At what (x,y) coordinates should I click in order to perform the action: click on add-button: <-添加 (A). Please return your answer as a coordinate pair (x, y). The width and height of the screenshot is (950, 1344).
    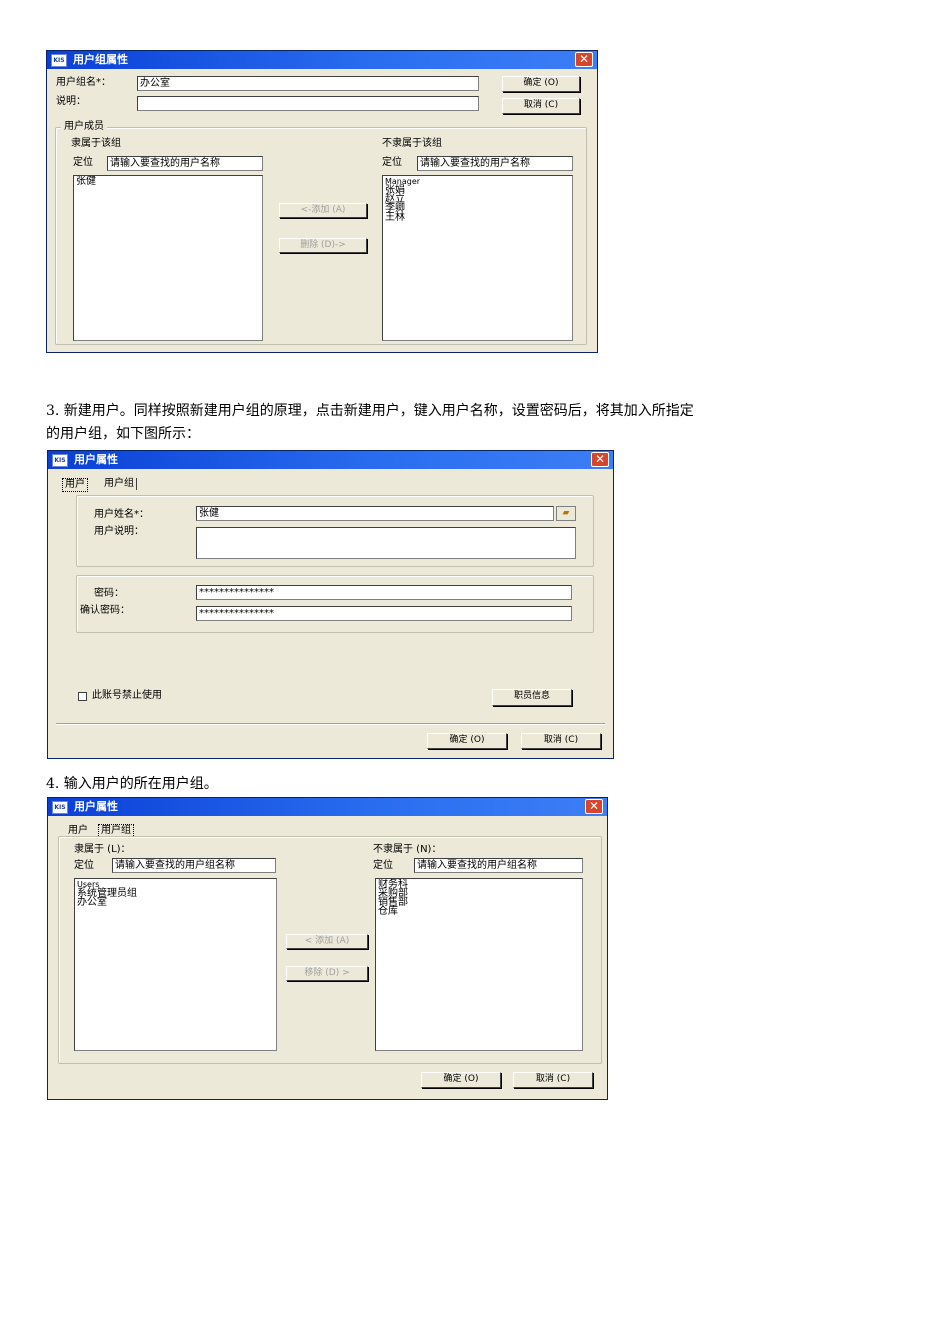
    Looking at the image, I should click on (323, 210).